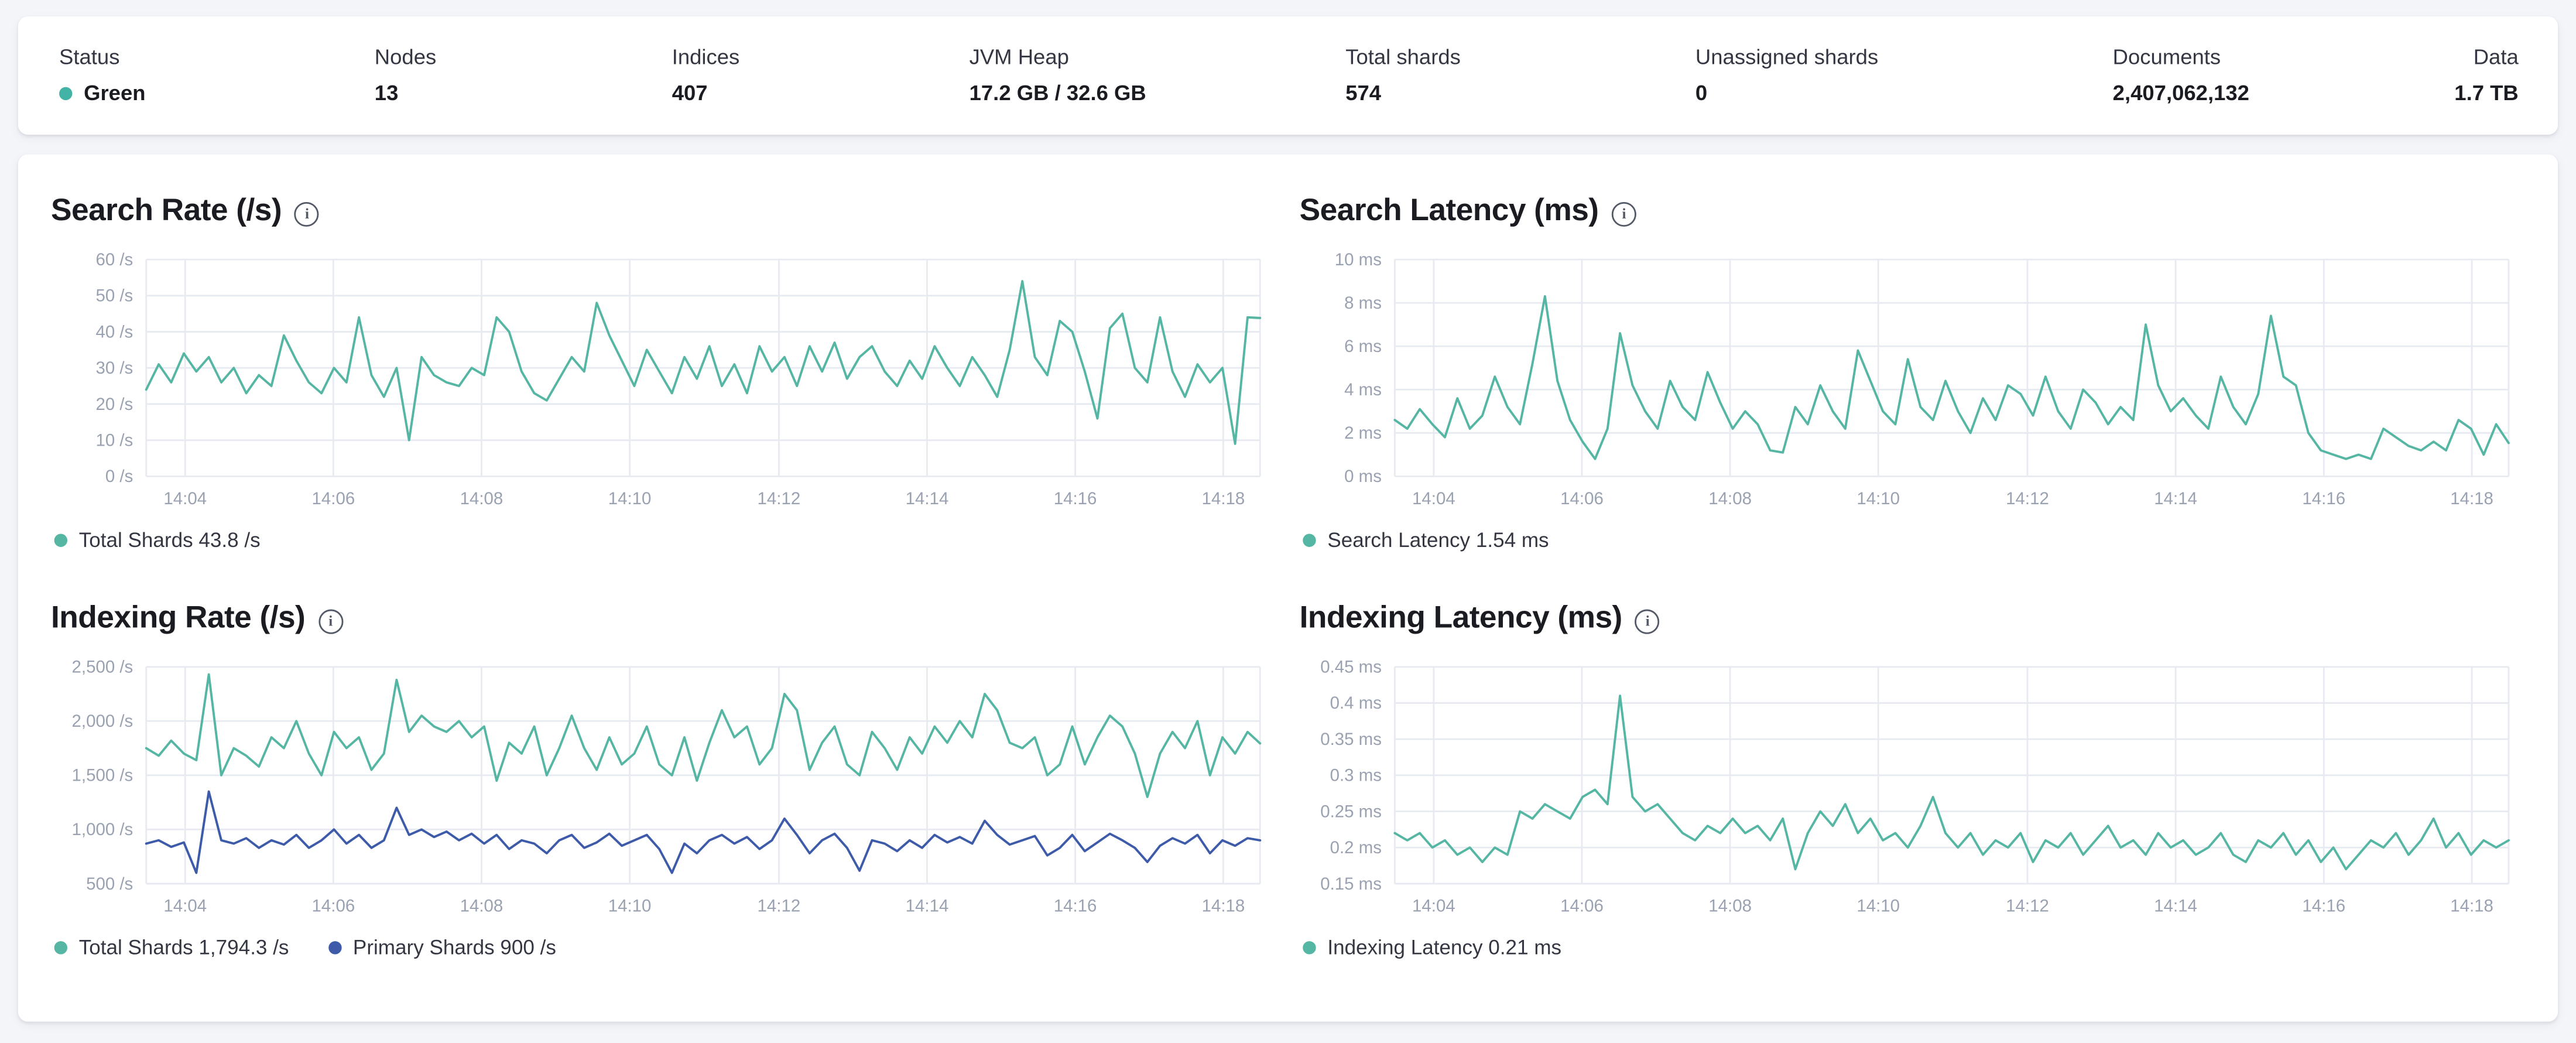 The image size is (2576, 1043). What do you see at coordinates (114, 404) in the screenshot?
I see `y-tick-label: 20 /s` at bounding box center [114, 404].